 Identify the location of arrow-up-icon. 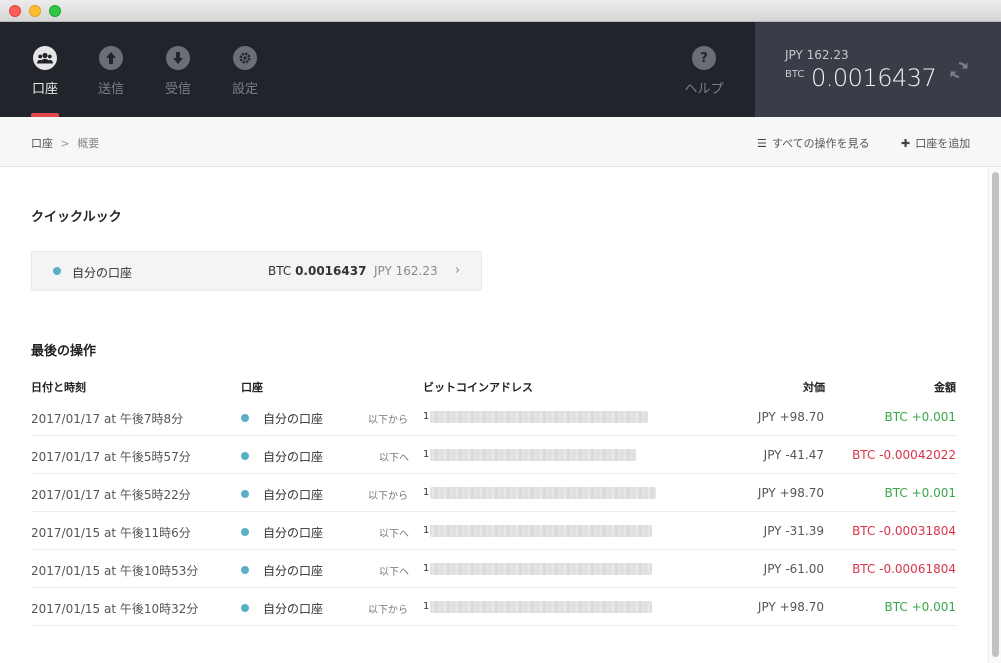
(111, 58).